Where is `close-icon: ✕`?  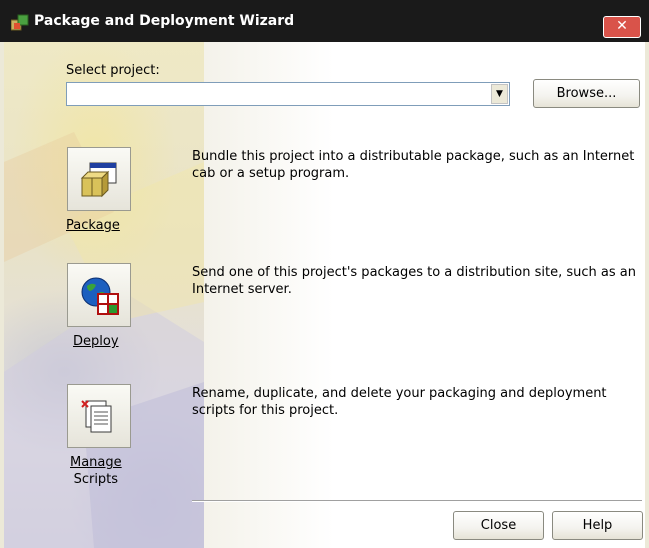
close-icon: ✕ is located at coordinates (622, 27).